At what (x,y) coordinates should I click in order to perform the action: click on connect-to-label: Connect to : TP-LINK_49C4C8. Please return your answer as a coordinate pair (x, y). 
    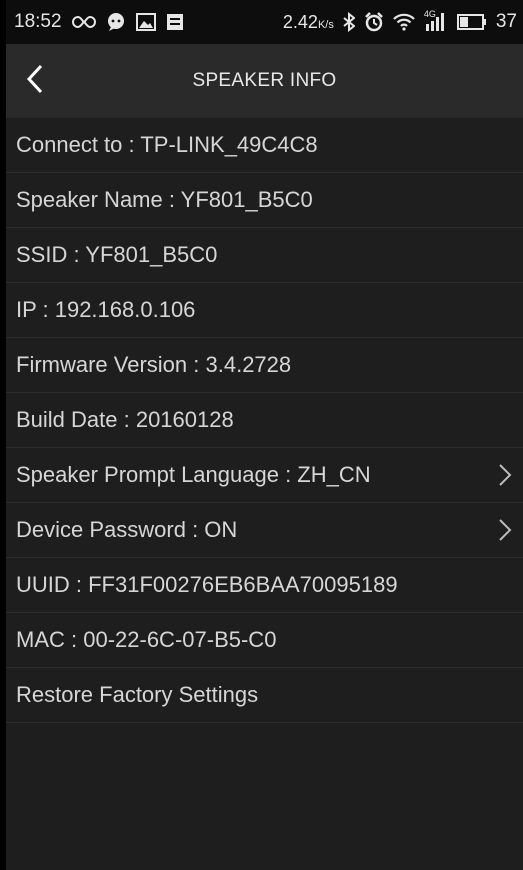
    Looking at the image, I should click on (167, 144).